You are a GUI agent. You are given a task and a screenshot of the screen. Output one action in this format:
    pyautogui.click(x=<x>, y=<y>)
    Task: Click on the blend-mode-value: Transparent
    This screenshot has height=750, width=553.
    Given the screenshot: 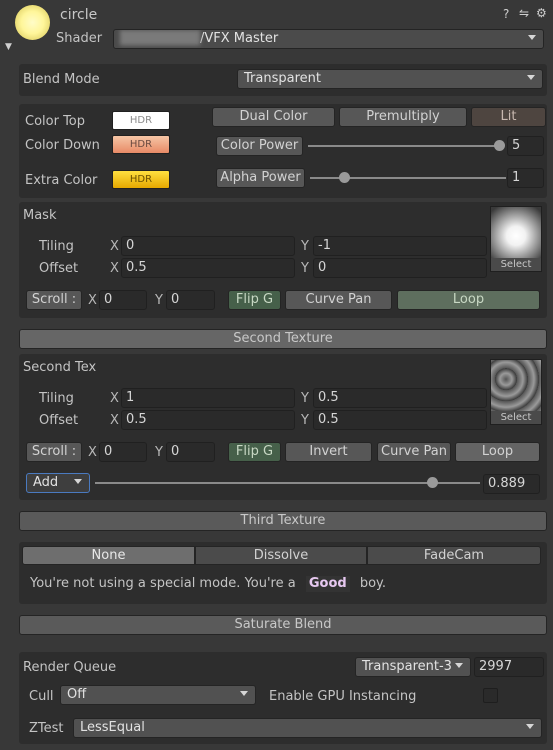 What is the action you would take?
    pyautogui.click(x=282, y=78)
    